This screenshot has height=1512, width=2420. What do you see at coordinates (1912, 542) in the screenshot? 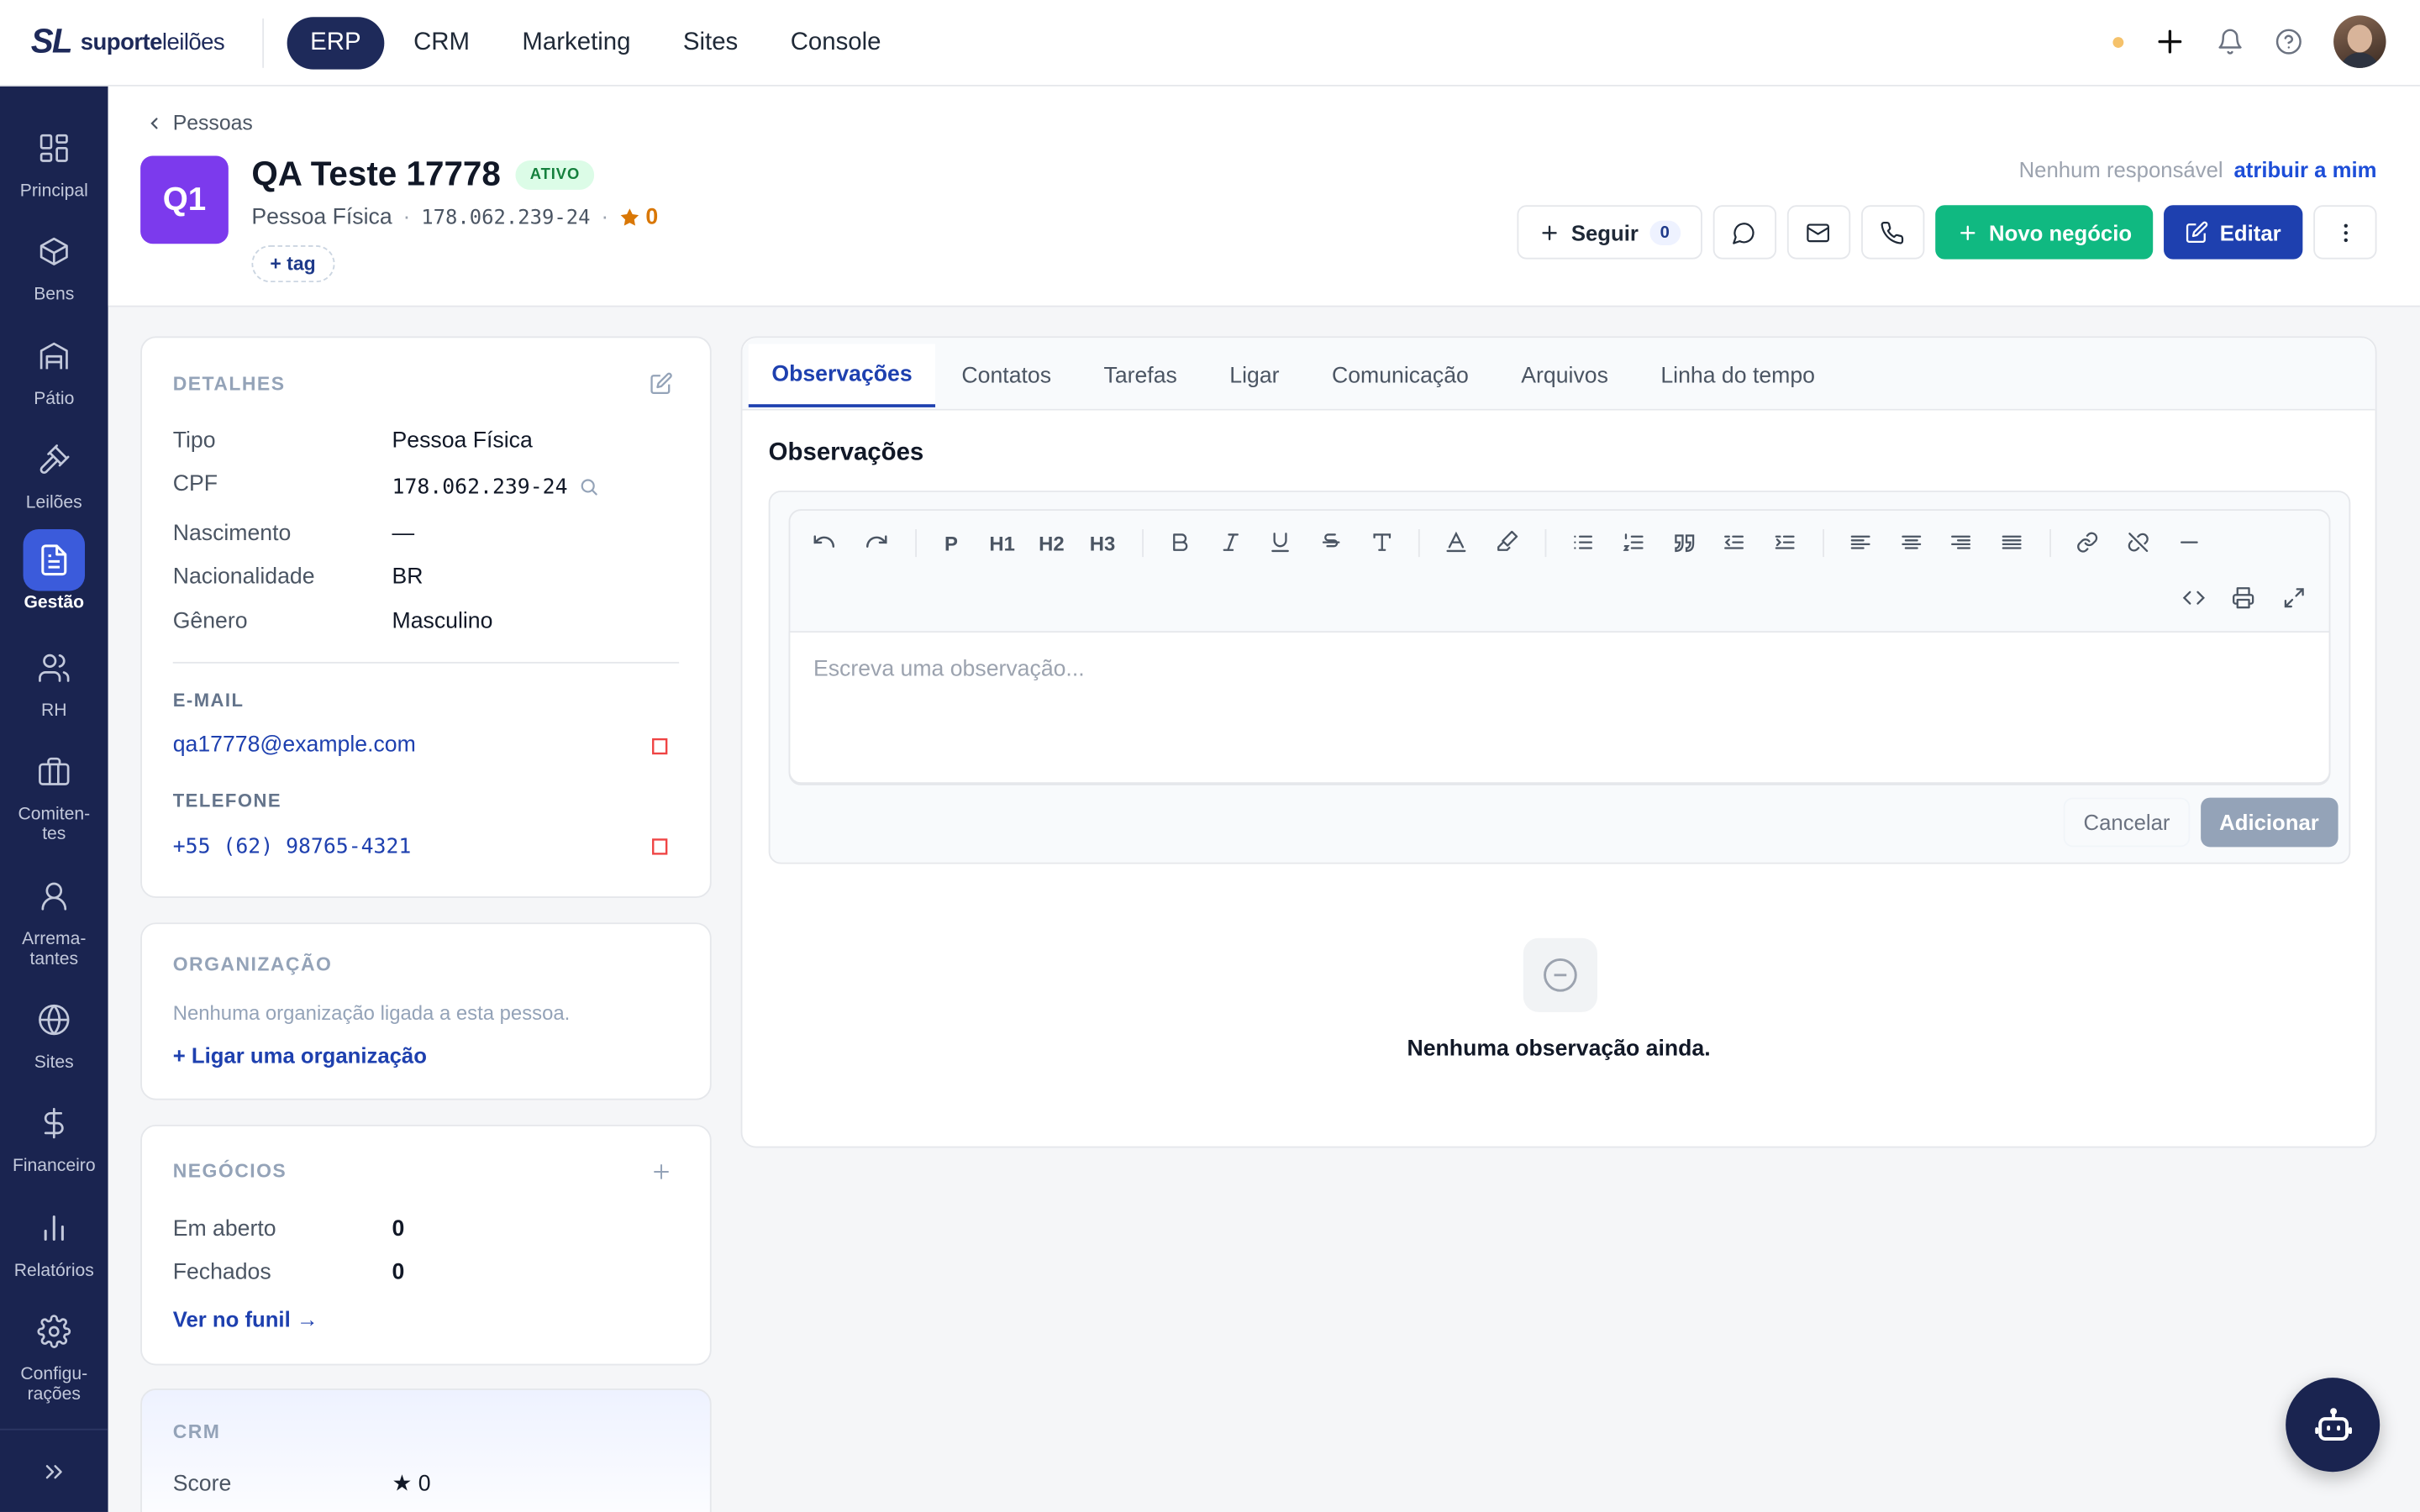
I see `align-center-icon` at bounding box center [1912, 542].